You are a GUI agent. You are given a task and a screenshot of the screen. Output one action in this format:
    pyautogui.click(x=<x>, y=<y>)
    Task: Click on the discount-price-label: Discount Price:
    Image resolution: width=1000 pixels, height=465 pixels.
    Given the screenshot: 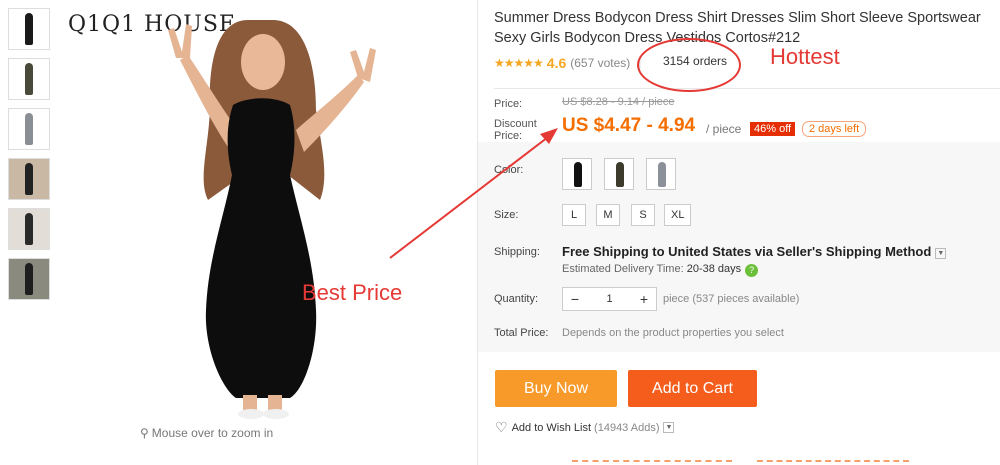 What is the action you would take?
    pyautogui.click(x=515, y=130)
    